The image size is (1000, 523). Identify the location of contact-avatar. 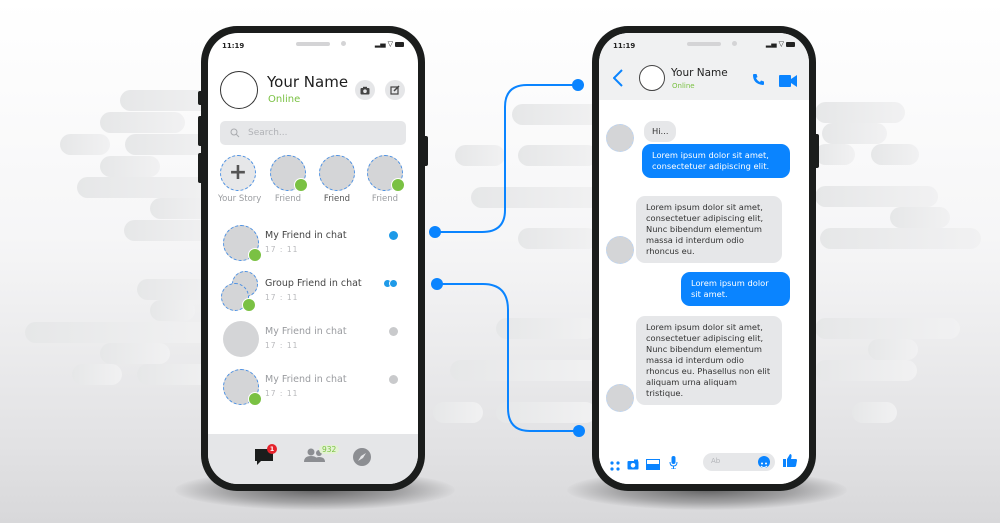
(652, 78).